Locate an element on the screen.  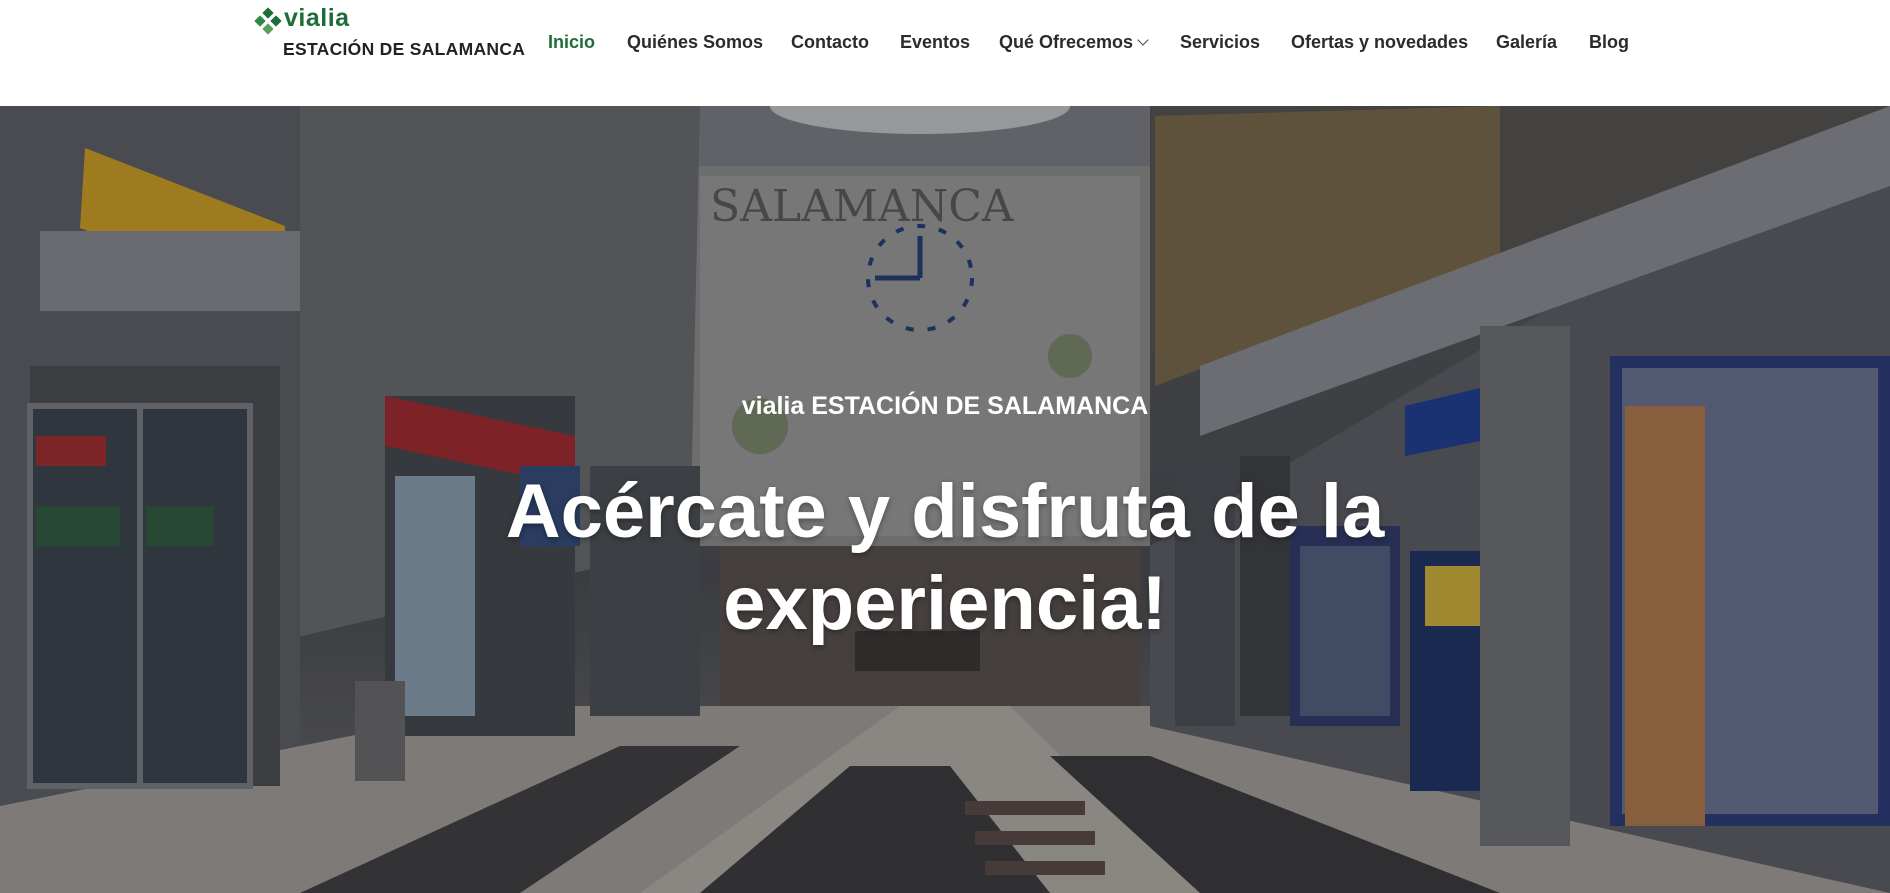
nav-contacto: Contacto is located at coordinates (830, 42).